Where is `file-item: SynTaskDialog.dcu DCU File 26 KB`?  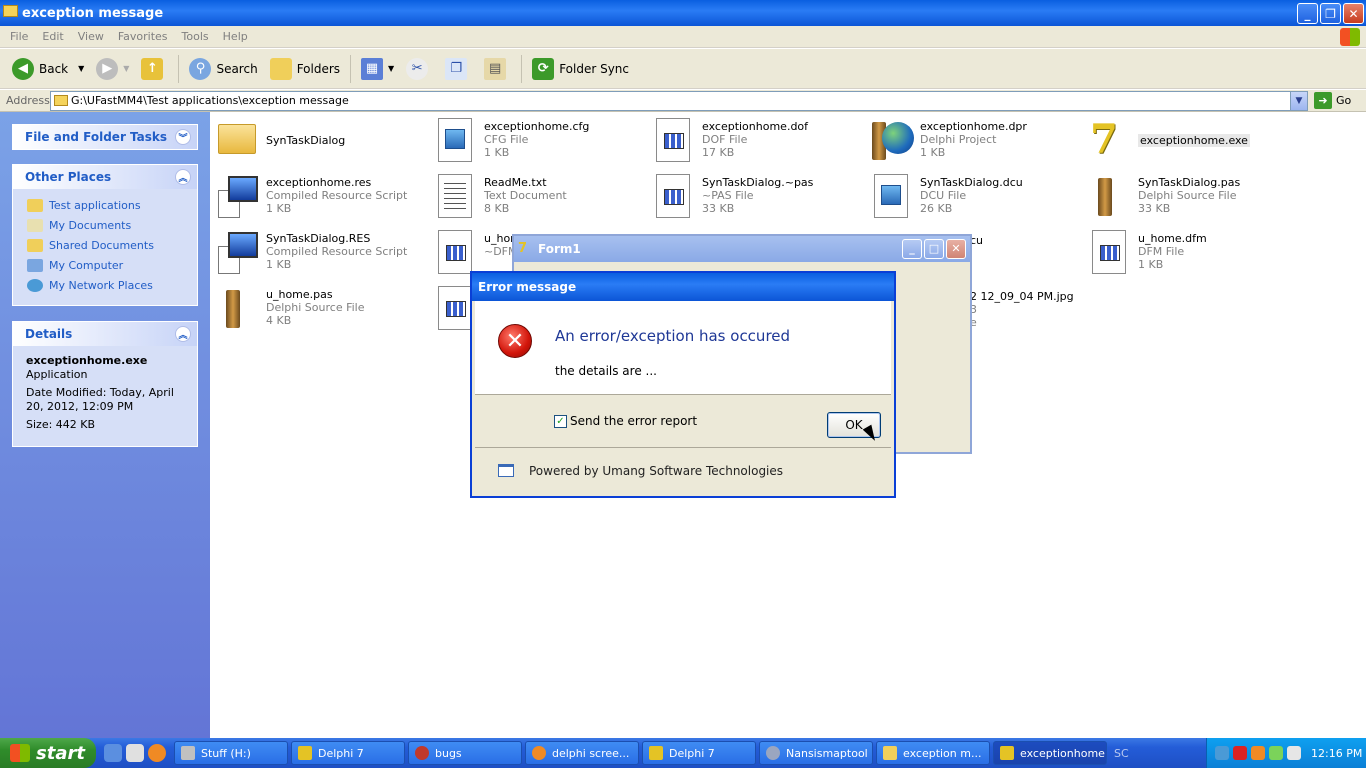 file-item: SynTaskDialog.dcu DCU File 26 KB is located at coordinates (973, 198).